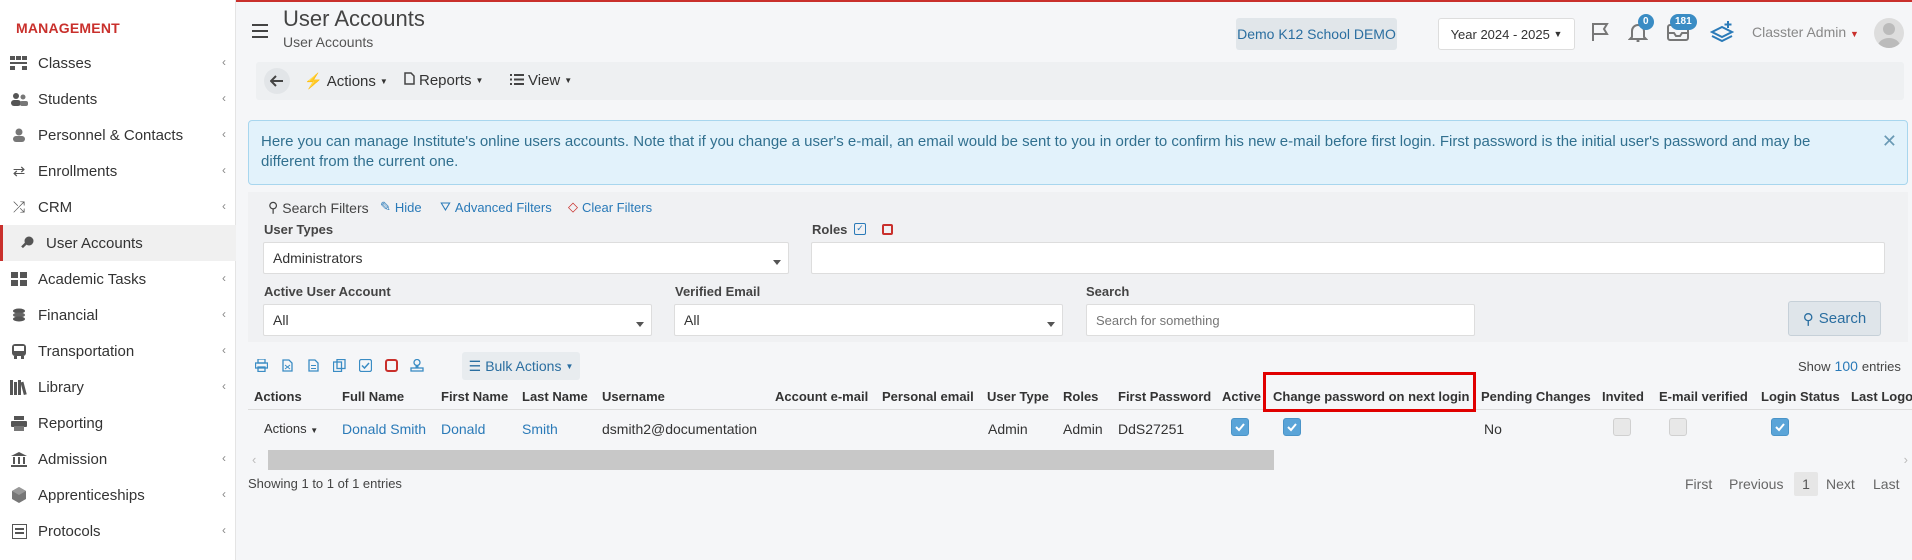 The width and height of the screenshot is (1912, 560). What do you see at coordinates (555, 396) in the screenshot?
I see `col-last-name: Last Name` at bounding box center [555, 396].